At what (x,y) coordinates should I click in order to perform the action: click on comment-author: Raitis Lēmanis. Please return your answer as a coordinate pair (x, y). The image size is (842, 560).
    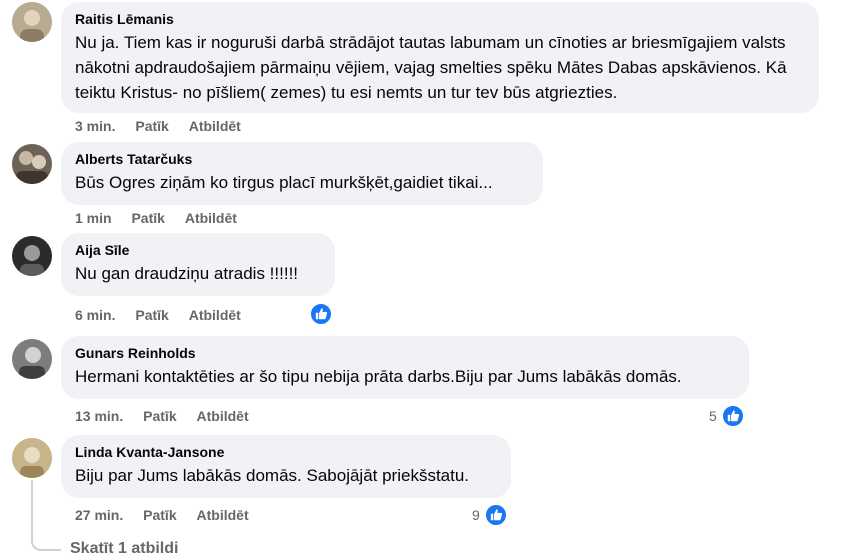
    Looking at the image, I should click on (440, 19).